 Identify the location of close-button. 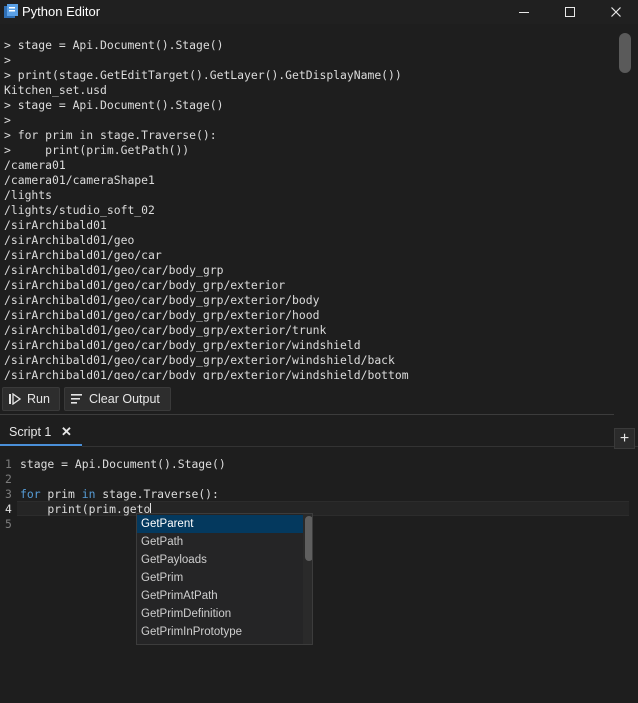
(615, 12).